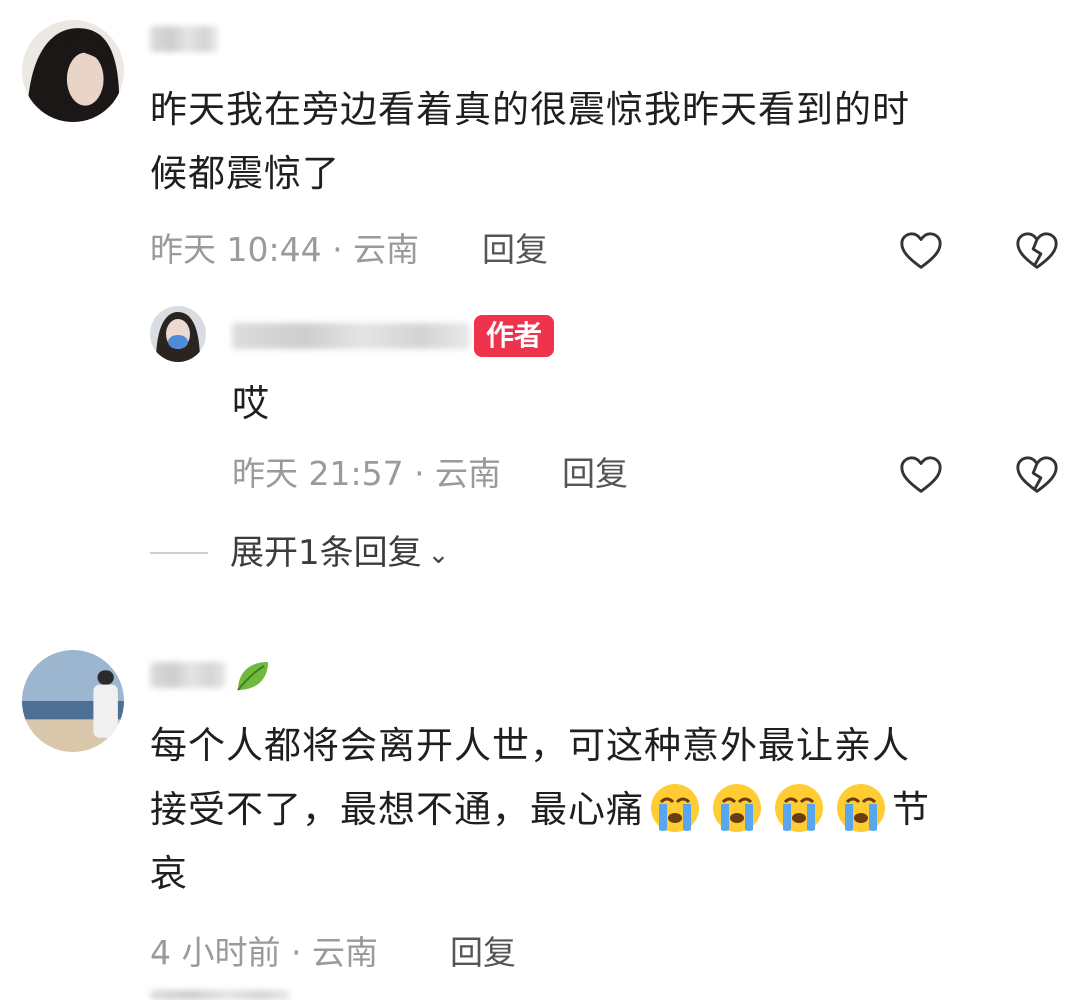 This screenshot has width=1080, height=1000. I want to click on comment-text: 昨天我在旁边看着真的很震惊我昨天看到的时 候都震惊了, so click(600, 142).